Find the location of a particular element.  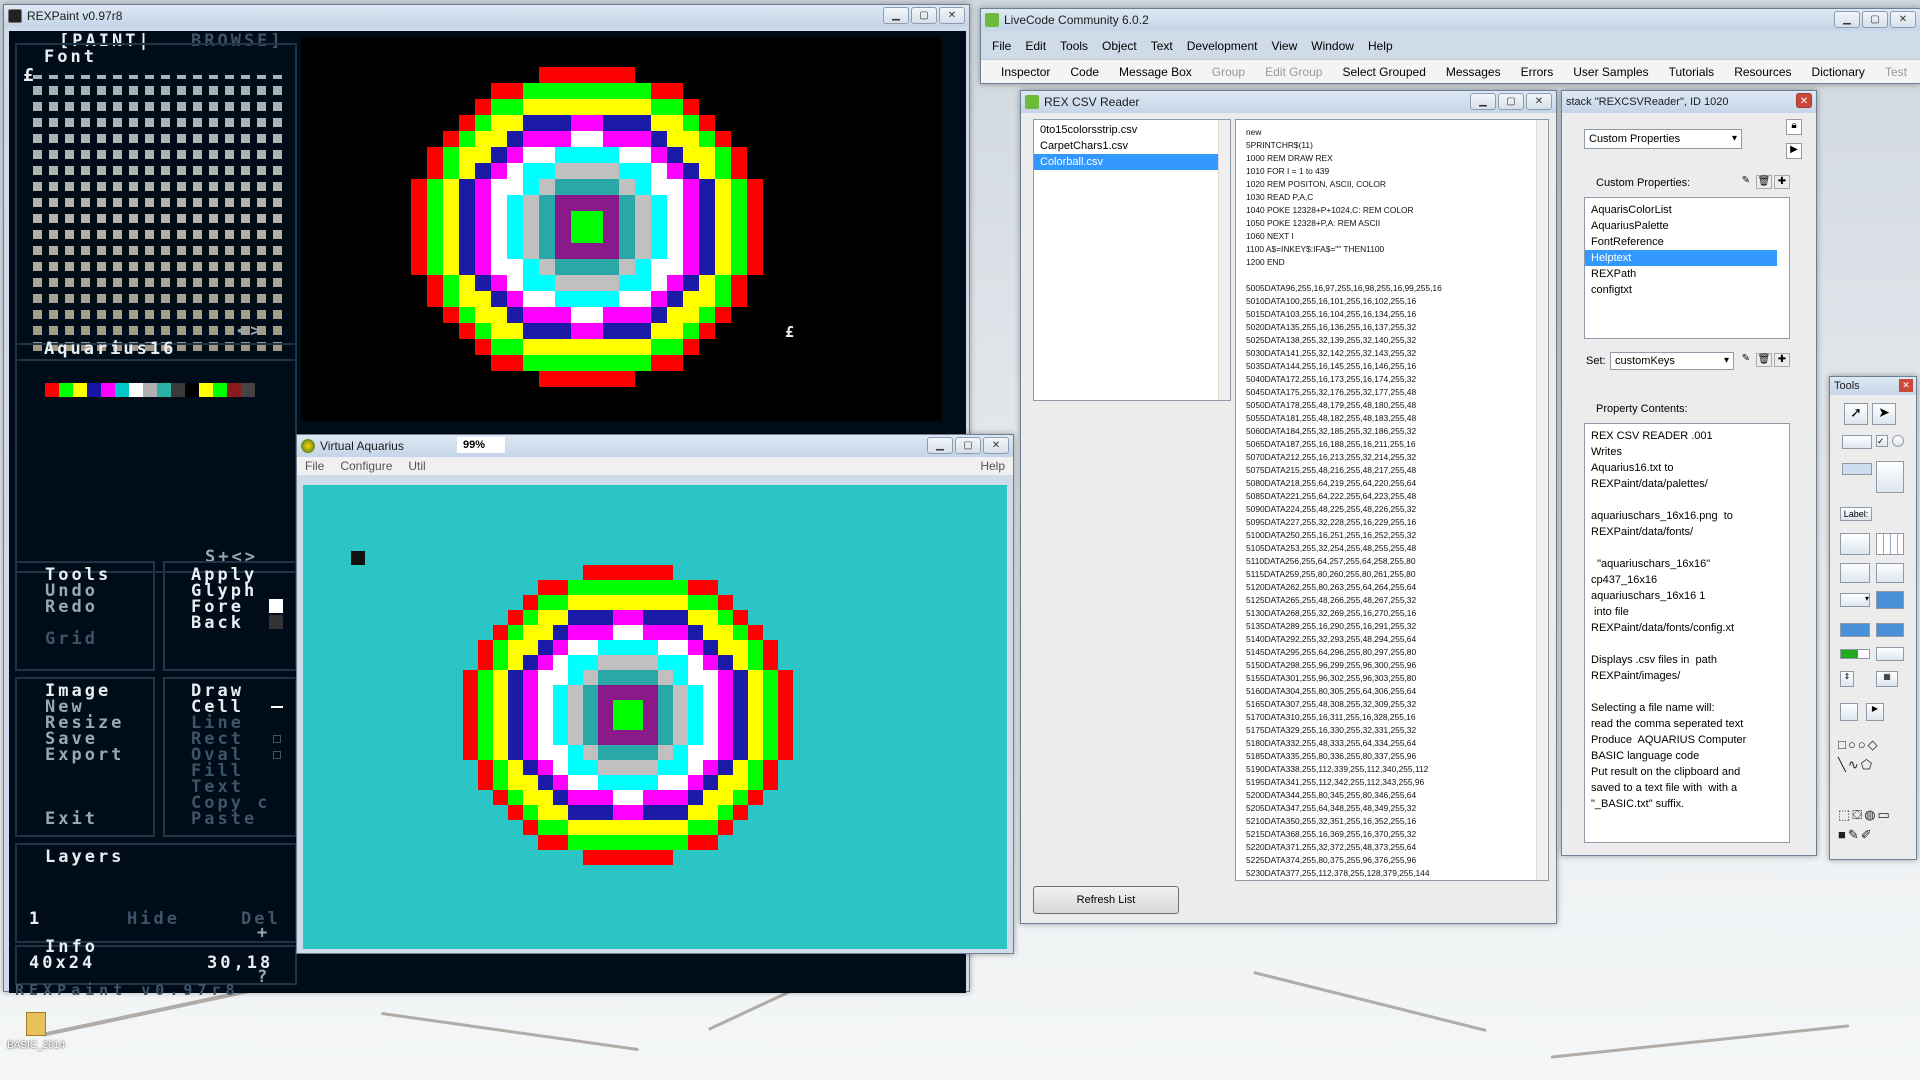

dropdown-tool-icon: ▾ is located at coordinates (1855, 600).